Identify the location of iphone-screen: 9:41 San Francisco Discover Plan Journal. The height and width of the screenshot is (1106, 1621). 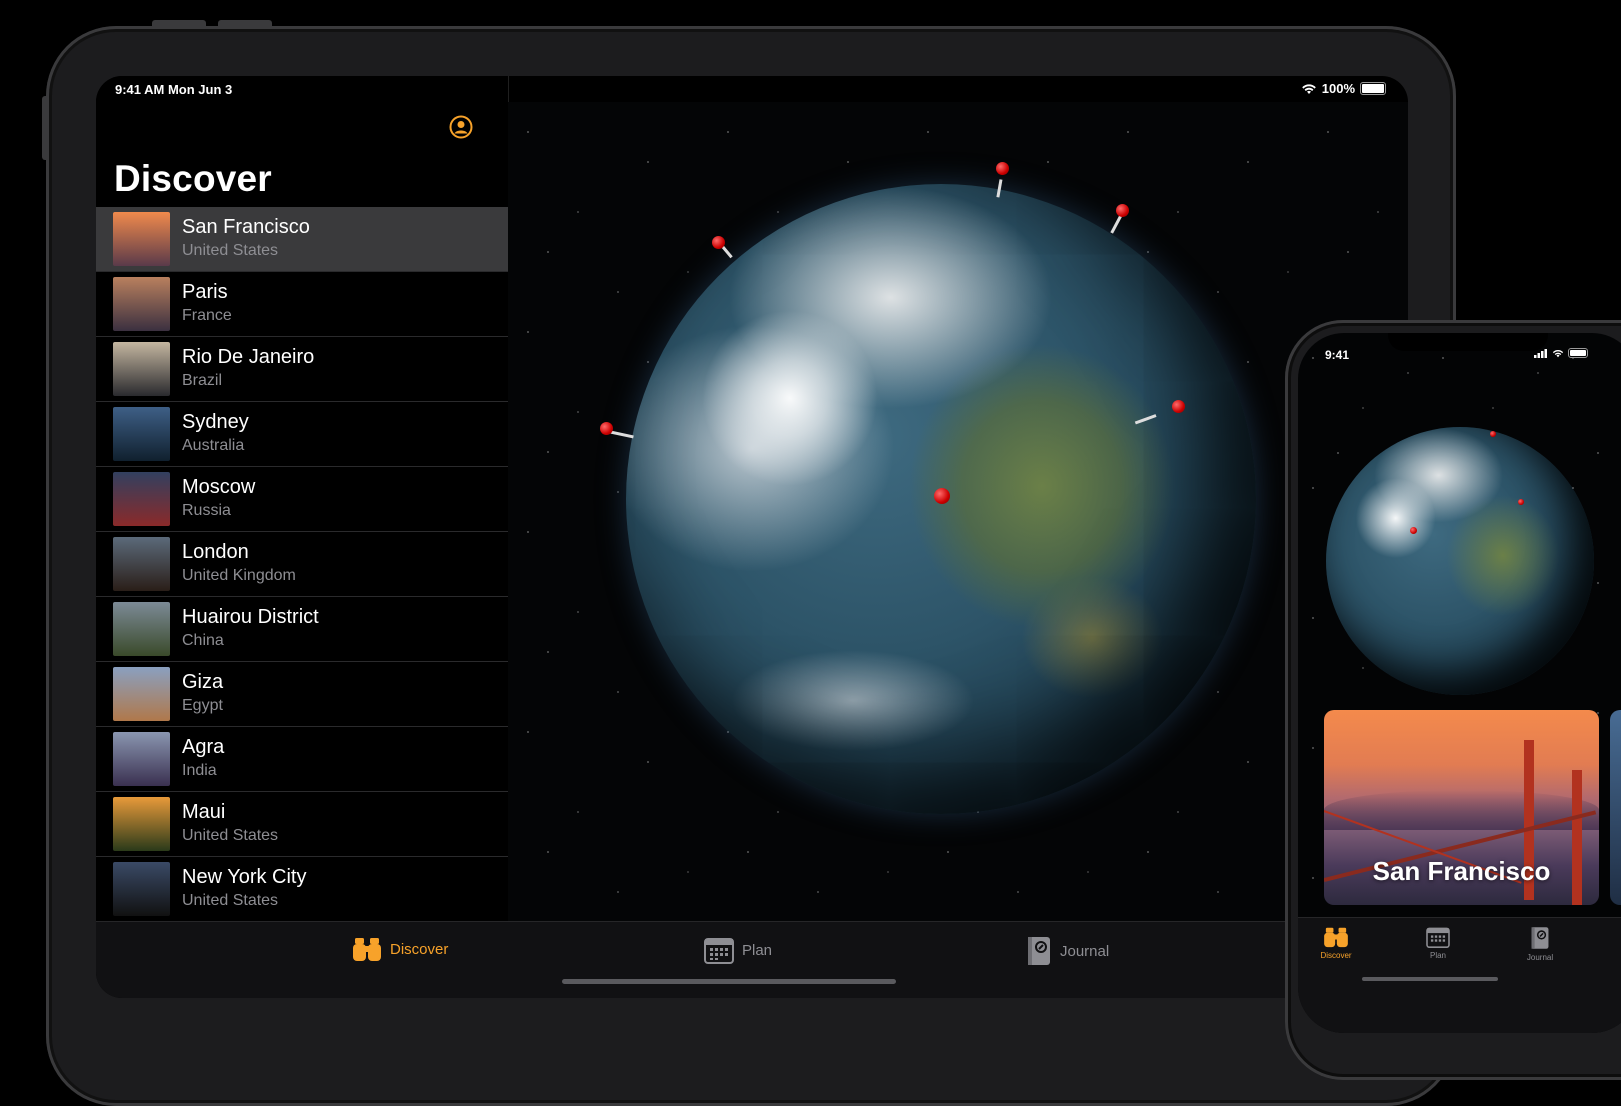
(1459, 683).